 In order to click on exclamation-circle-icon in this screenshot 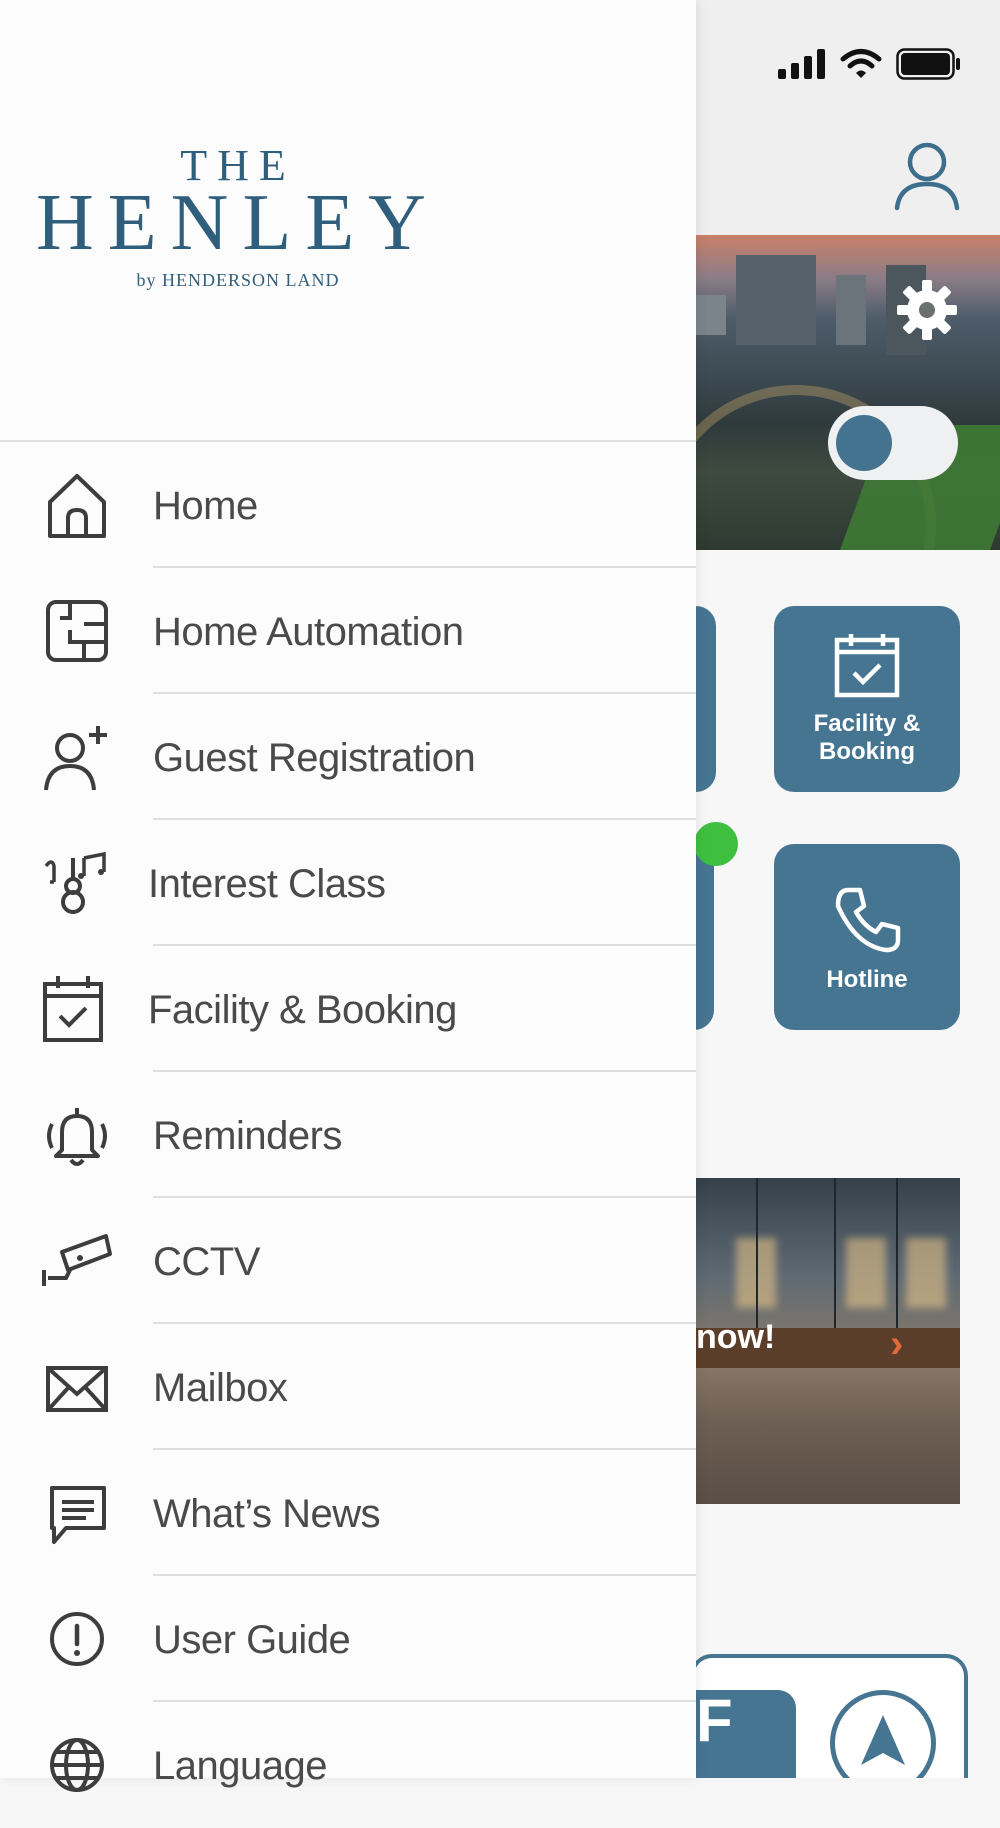, I will do `click(77, 1639)`.